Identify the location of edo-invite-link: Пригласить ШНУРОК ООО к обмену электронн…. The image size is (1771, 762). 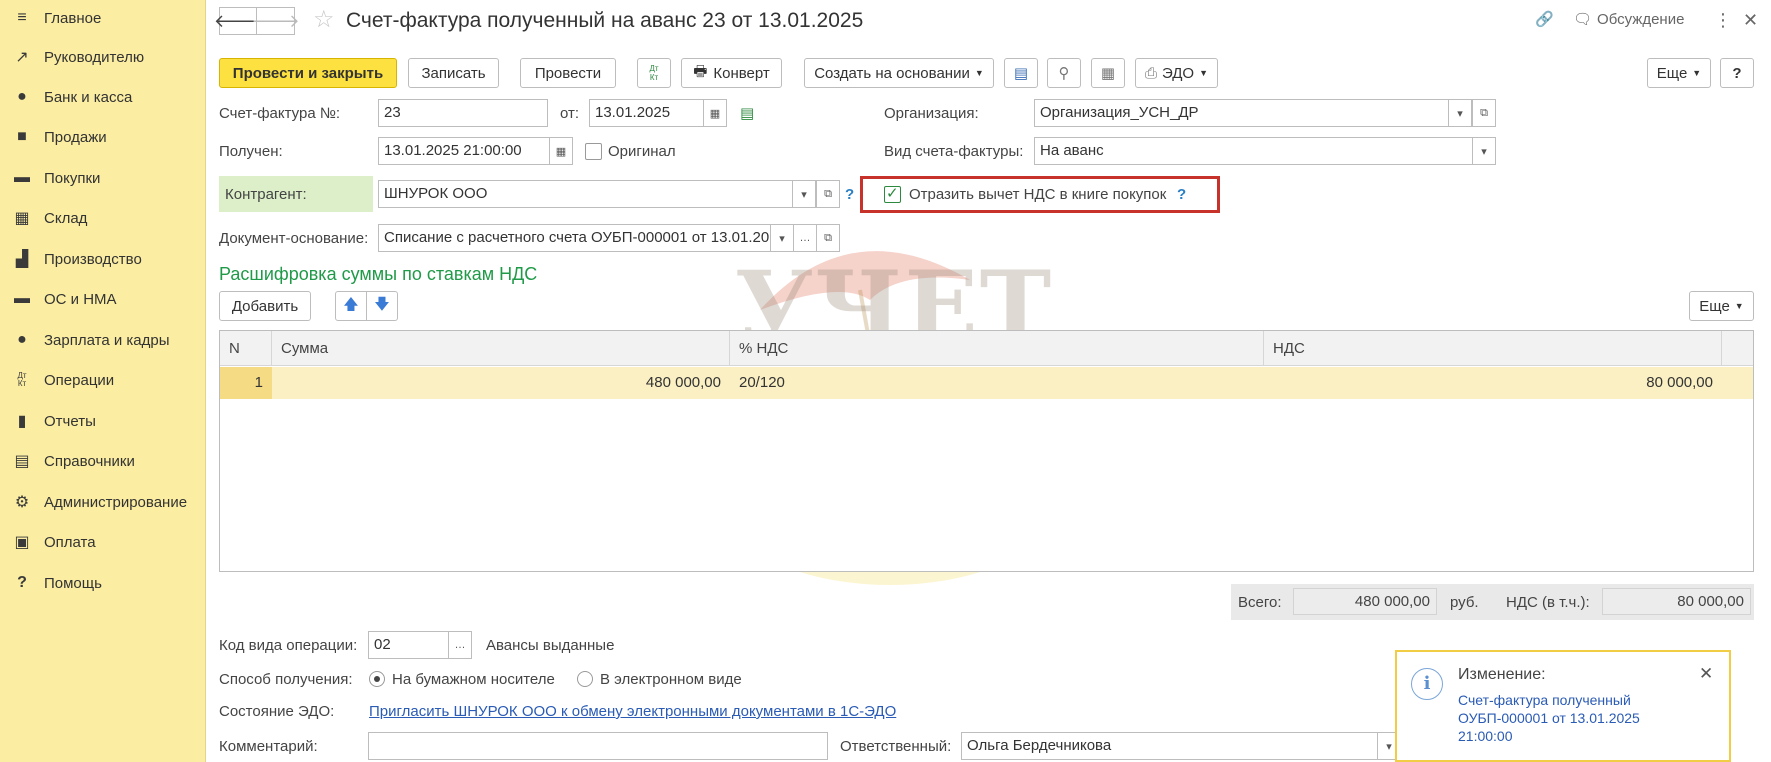
(632, 711).